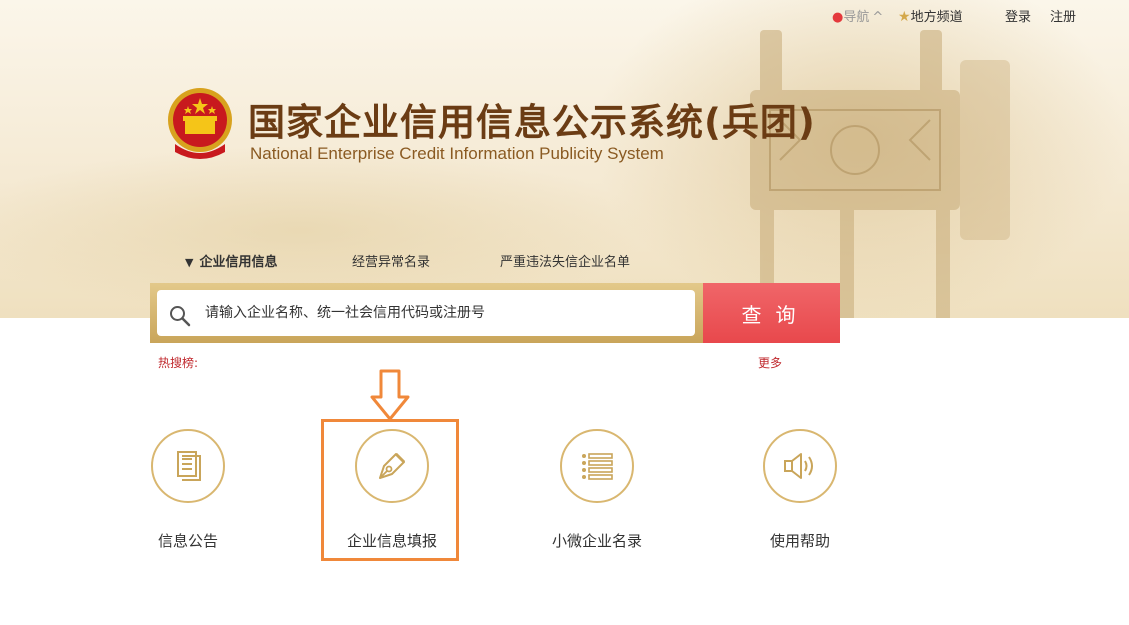  I want to click on document-icon, so click(189, 466).